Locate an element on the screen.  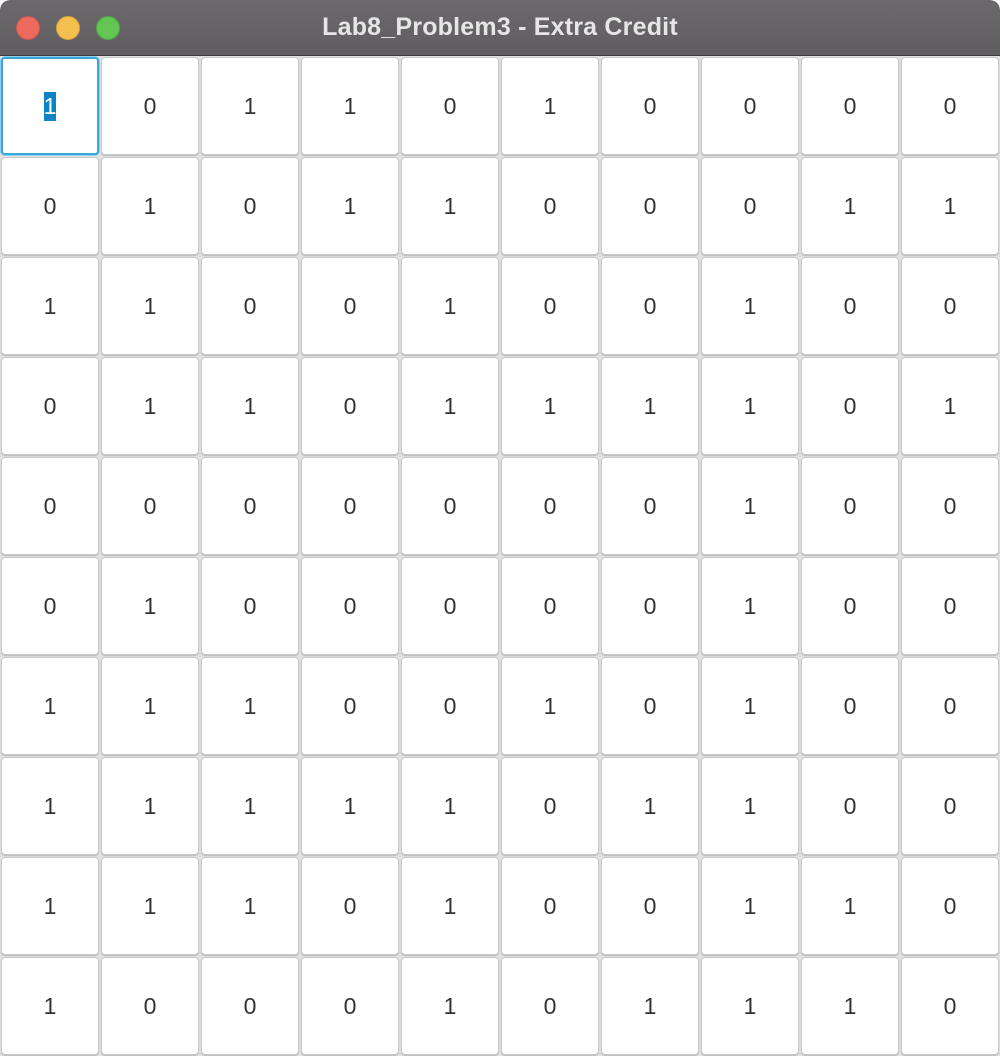
grid-cell-r7-c5: 0 is located at coordinates (550, 806).